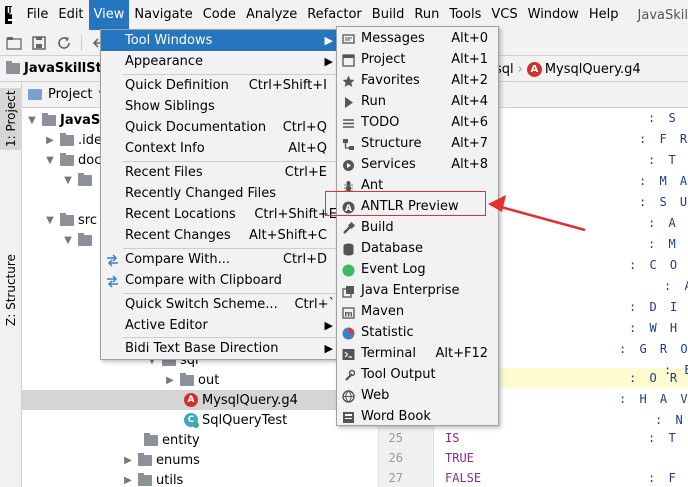 The height and width of the screenshot is (487, 688). What do you see at coordinates (668, 244) in the screenshot?
I see `code-token: : M I` at bounding box center [668, 244].